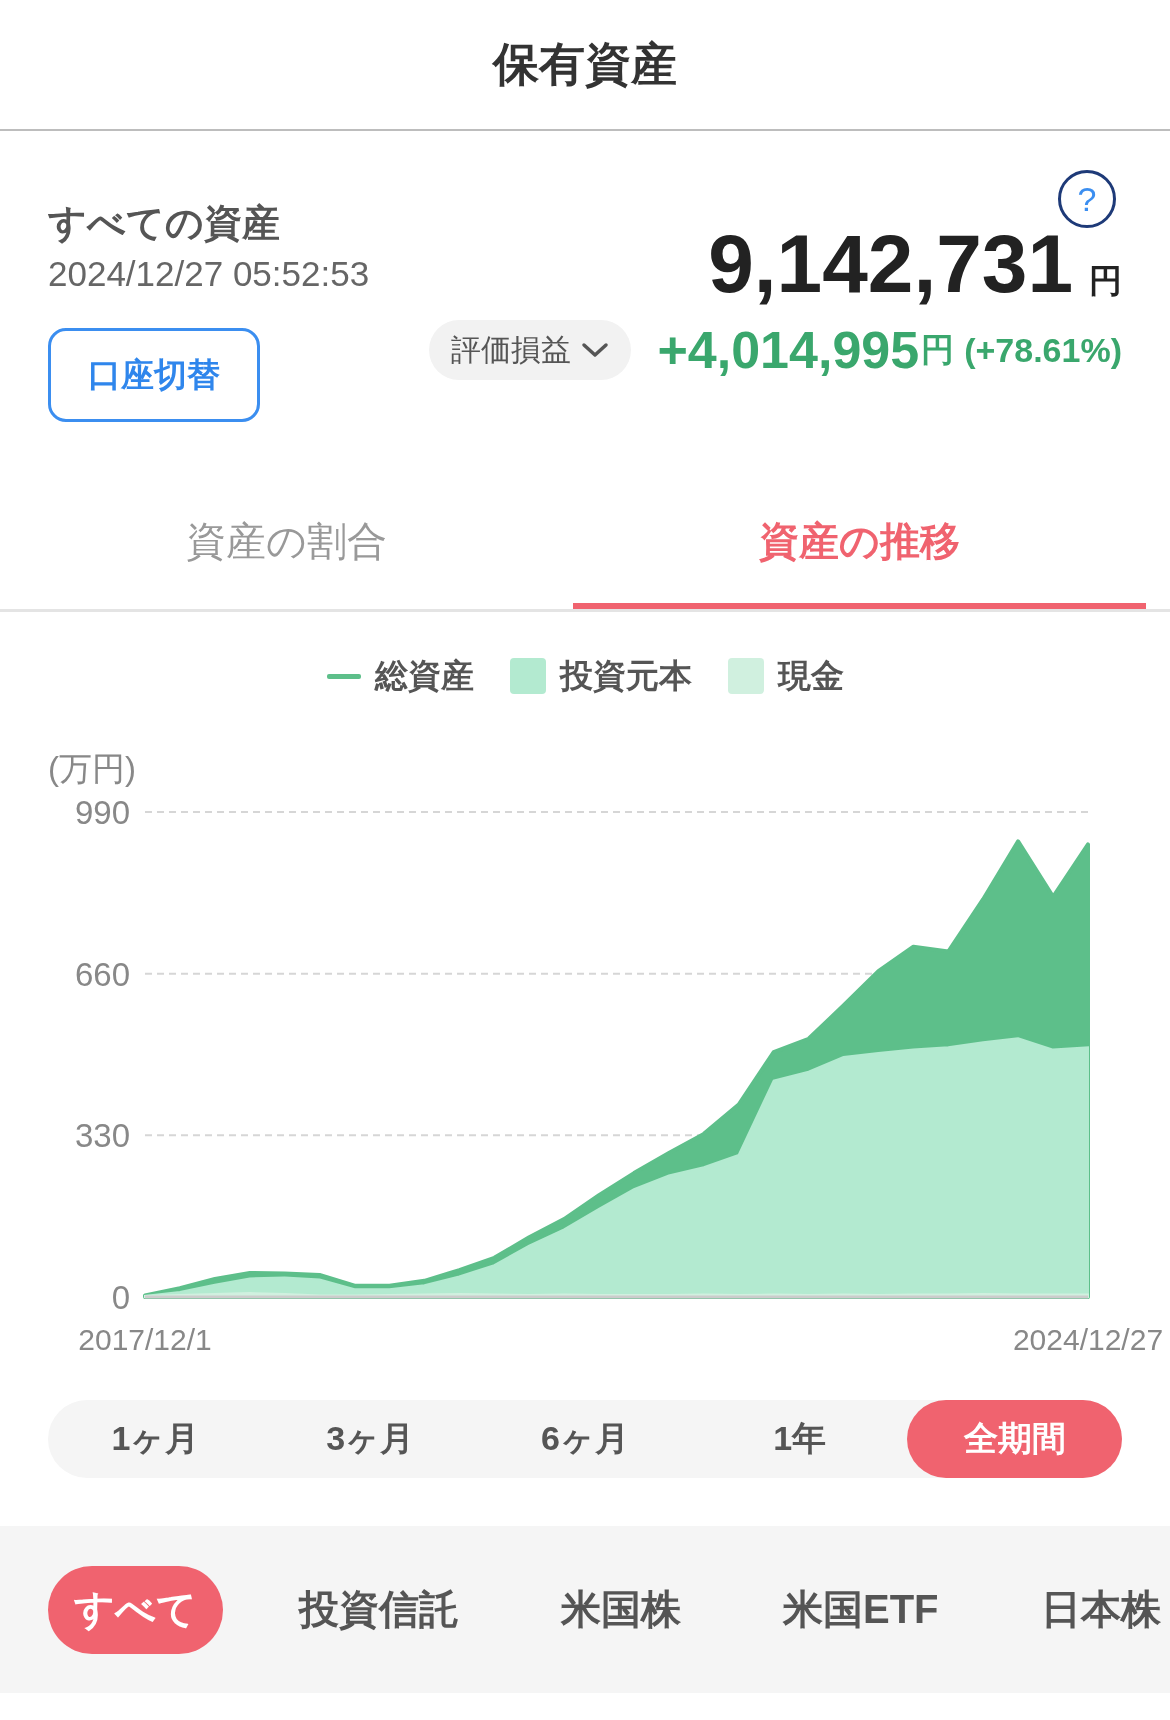 This screenshot has height=1720, width=1170. I want to click on period-option: 1年, so click(800, 1439).